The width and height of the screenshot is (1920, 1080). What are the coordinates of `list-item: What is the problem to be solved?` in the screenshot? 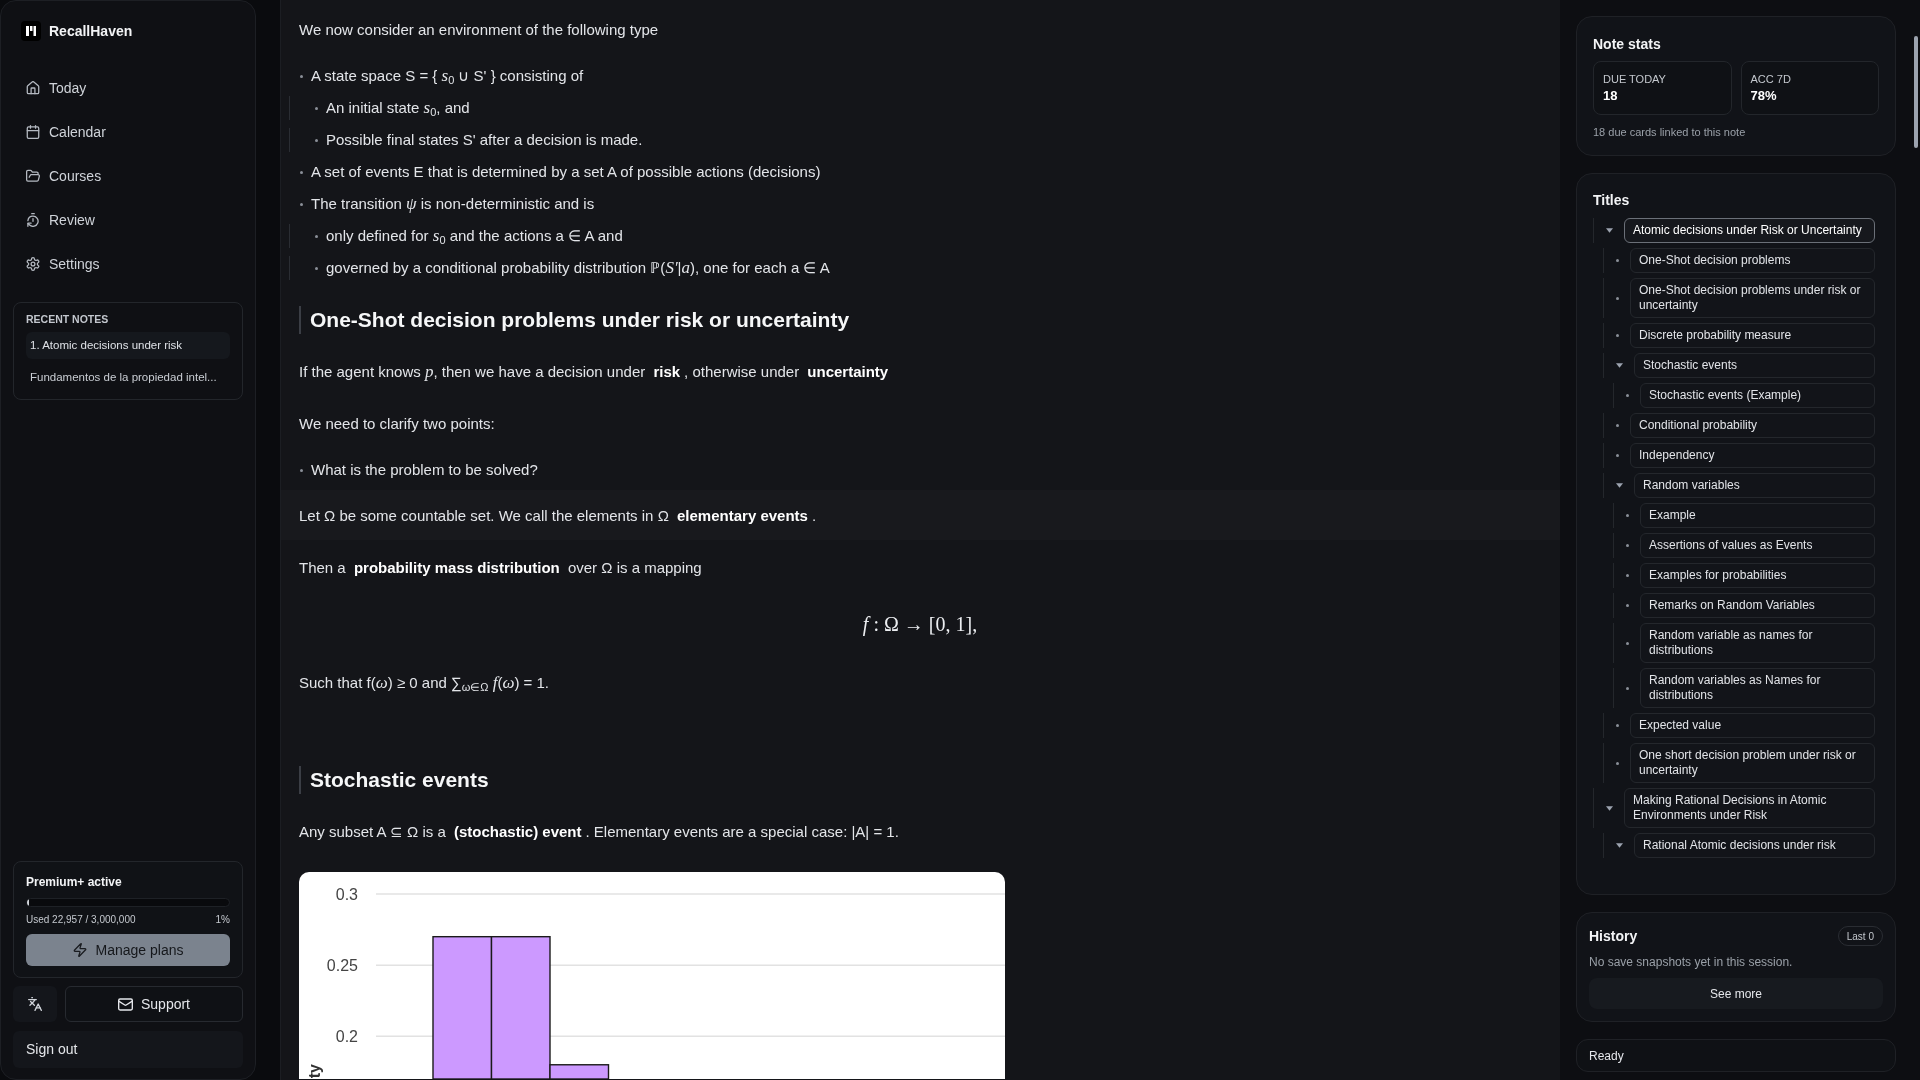 It's located at (424, 470).